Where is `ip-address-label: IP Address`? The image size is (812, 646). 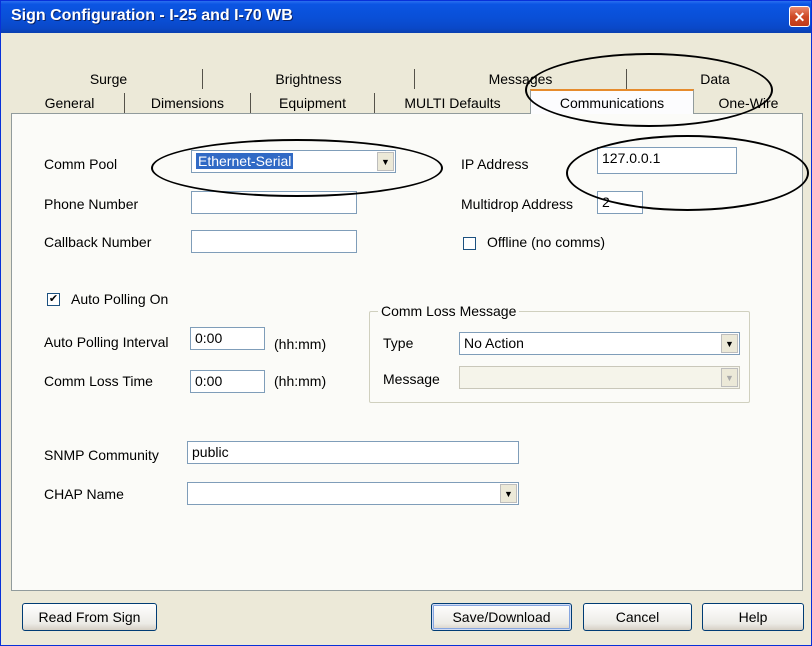
ip-address-label: IP Address is located at coordinates (495, 164).